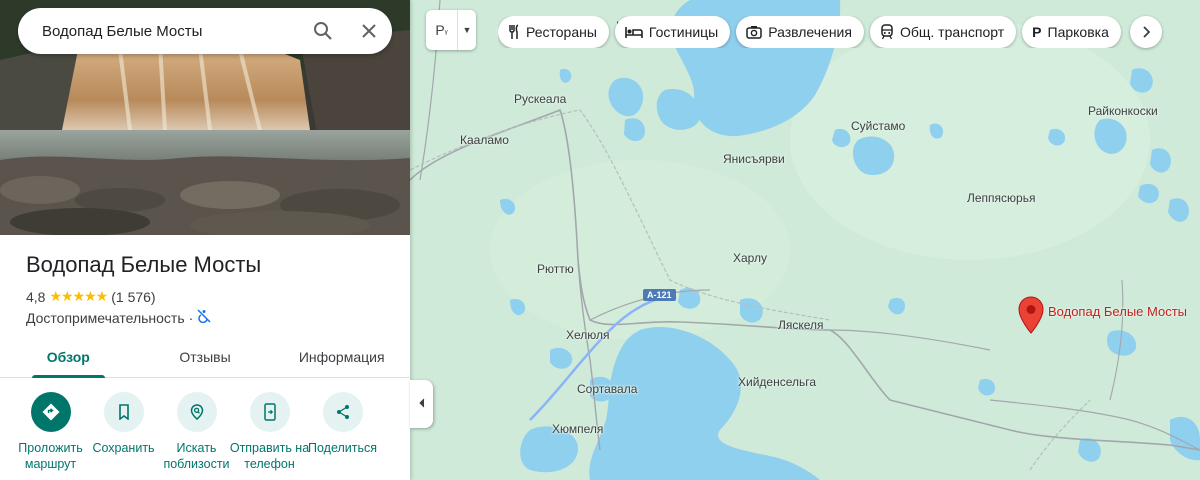  I want to click on chip-label: Гостиницы, so click(683, 32).